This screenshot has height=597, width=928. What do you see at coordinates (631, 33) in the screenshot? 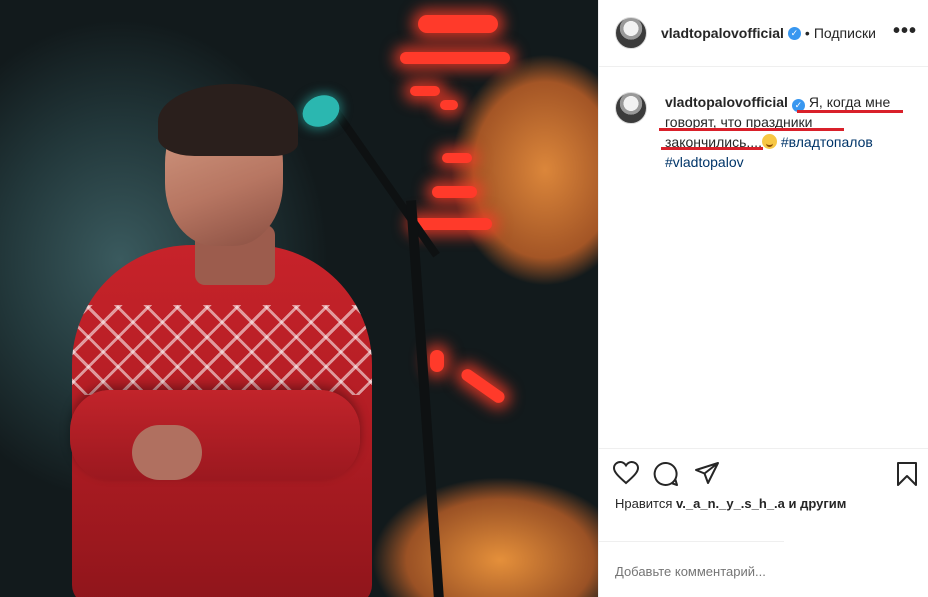
I see `avatar` at bounding box center [631, 33].